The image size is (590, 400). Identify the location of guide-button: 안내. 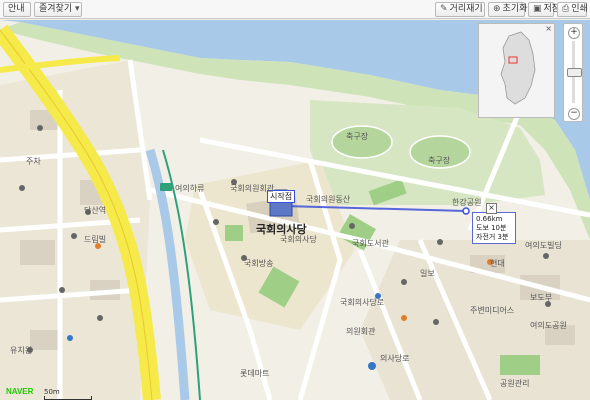
(17, 9).